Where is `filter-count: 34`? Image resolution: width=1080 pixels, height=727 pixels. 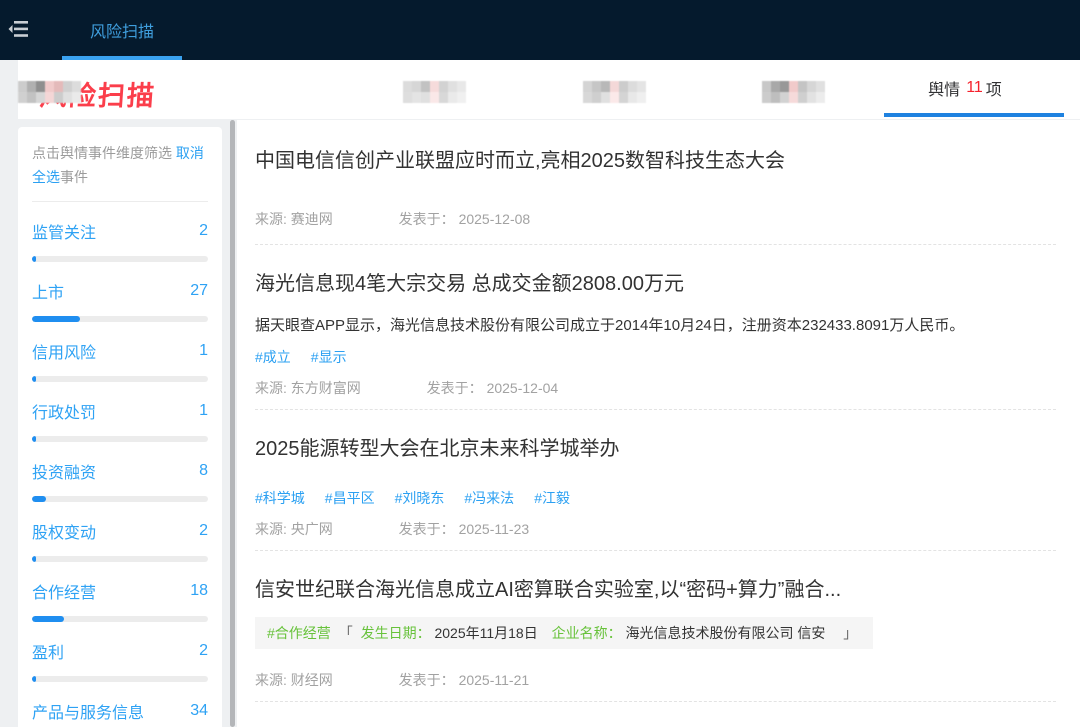 filter-count: 34 is located at coordinates (199, 710).